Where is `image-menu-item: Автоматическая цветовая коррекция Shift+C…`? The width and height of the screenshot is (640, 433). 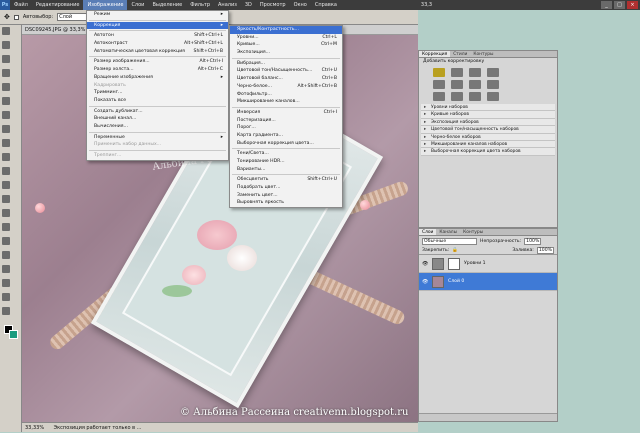 image-menu-item: Автоматическая цветовая коррекция Shift+C… is located at coordinates (157, 52).